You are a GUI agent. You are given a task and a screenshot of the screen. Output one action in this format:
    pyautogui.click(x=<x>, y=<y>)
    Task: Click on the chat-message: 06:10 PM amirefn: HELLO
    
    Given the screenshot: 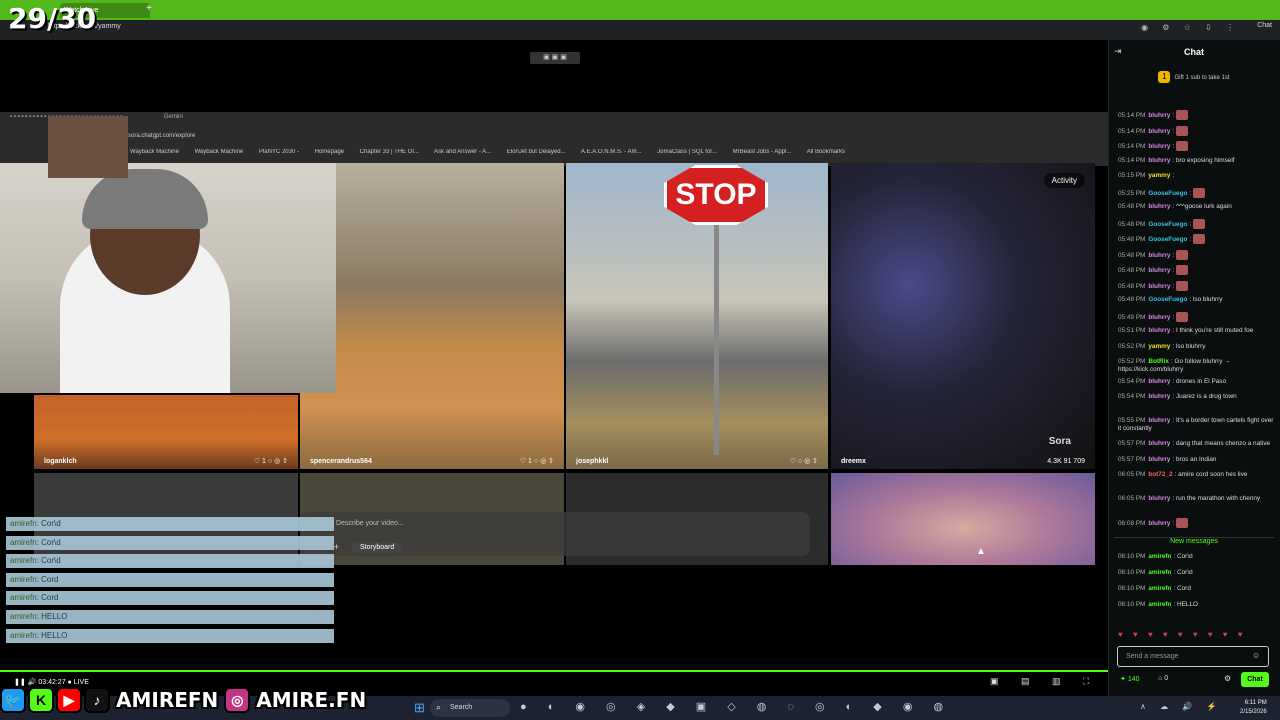 What is the action you would take?
    pyautogui.click(x=1158, y=604)
    